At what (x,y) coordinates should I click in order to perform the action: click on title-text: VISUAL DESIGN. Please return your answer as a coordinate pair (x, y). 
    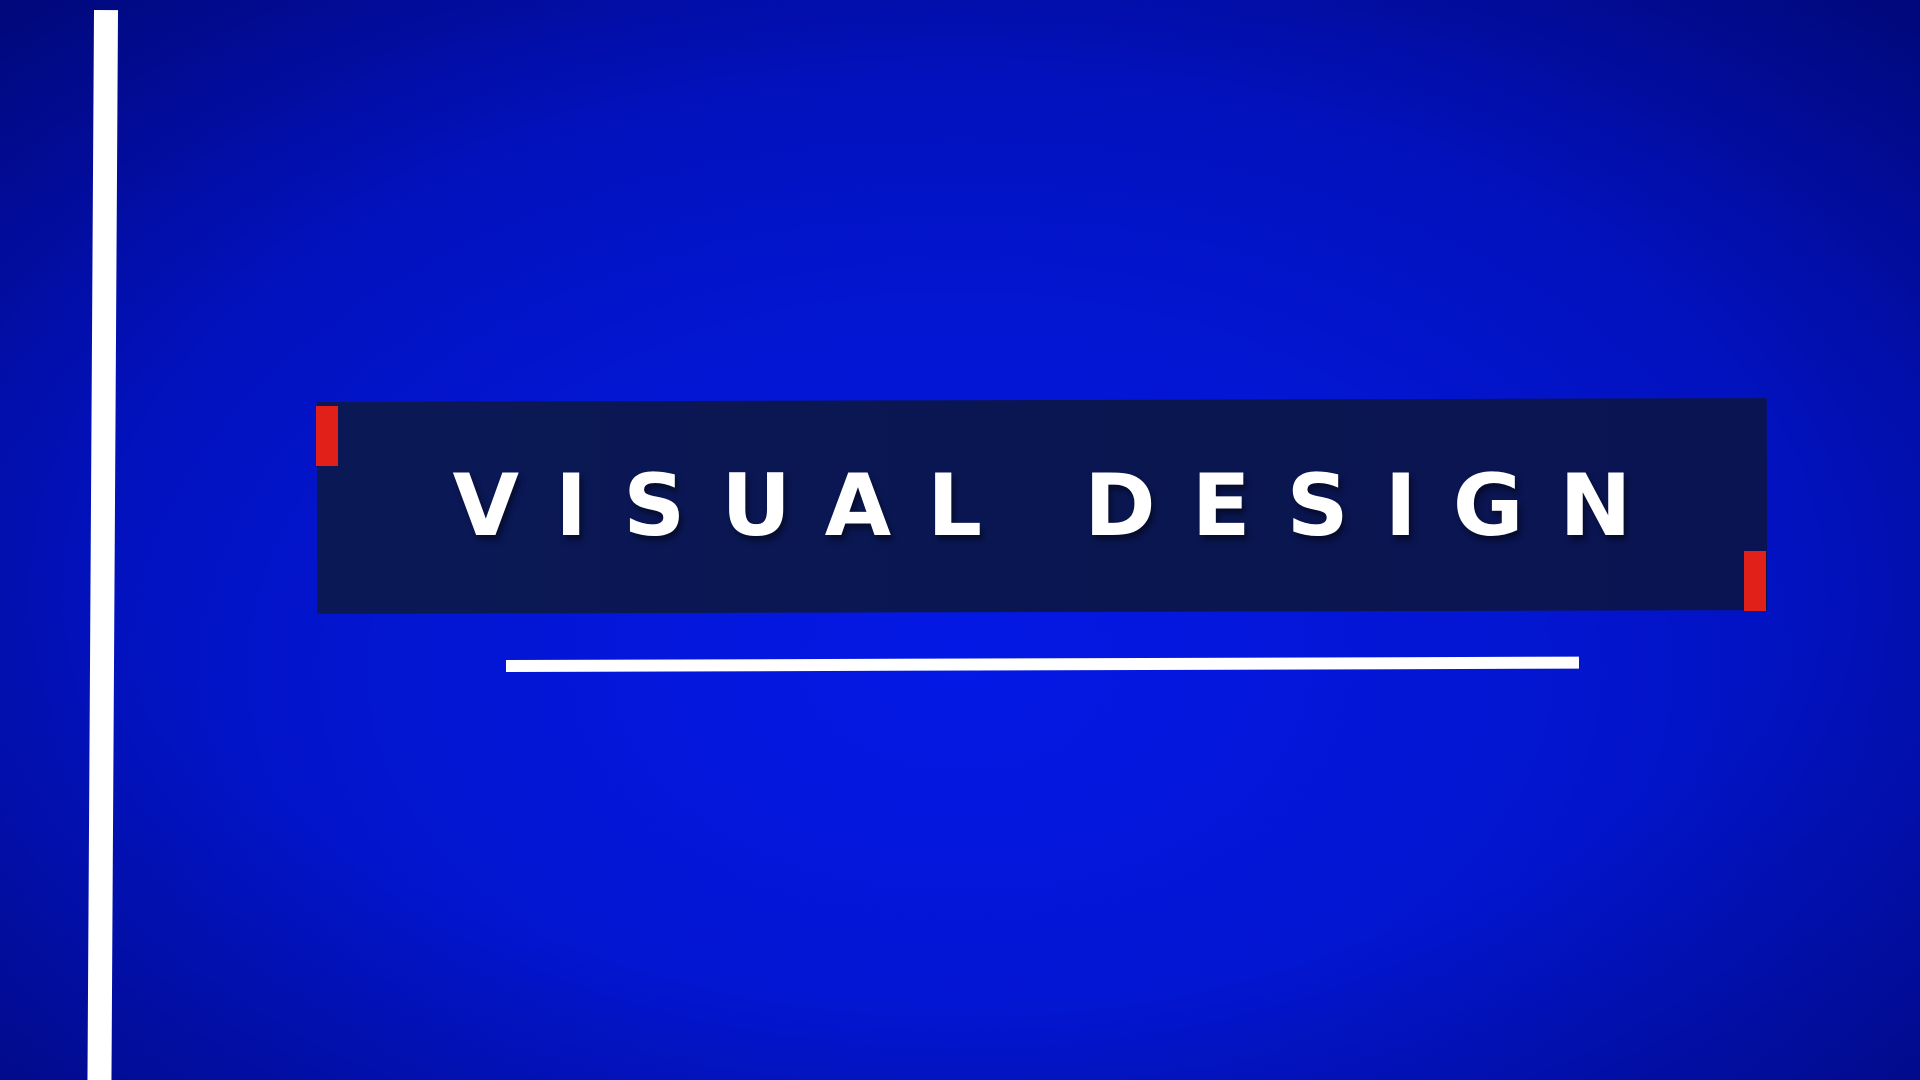
    Looking at the image, I should click on (1060, 506).